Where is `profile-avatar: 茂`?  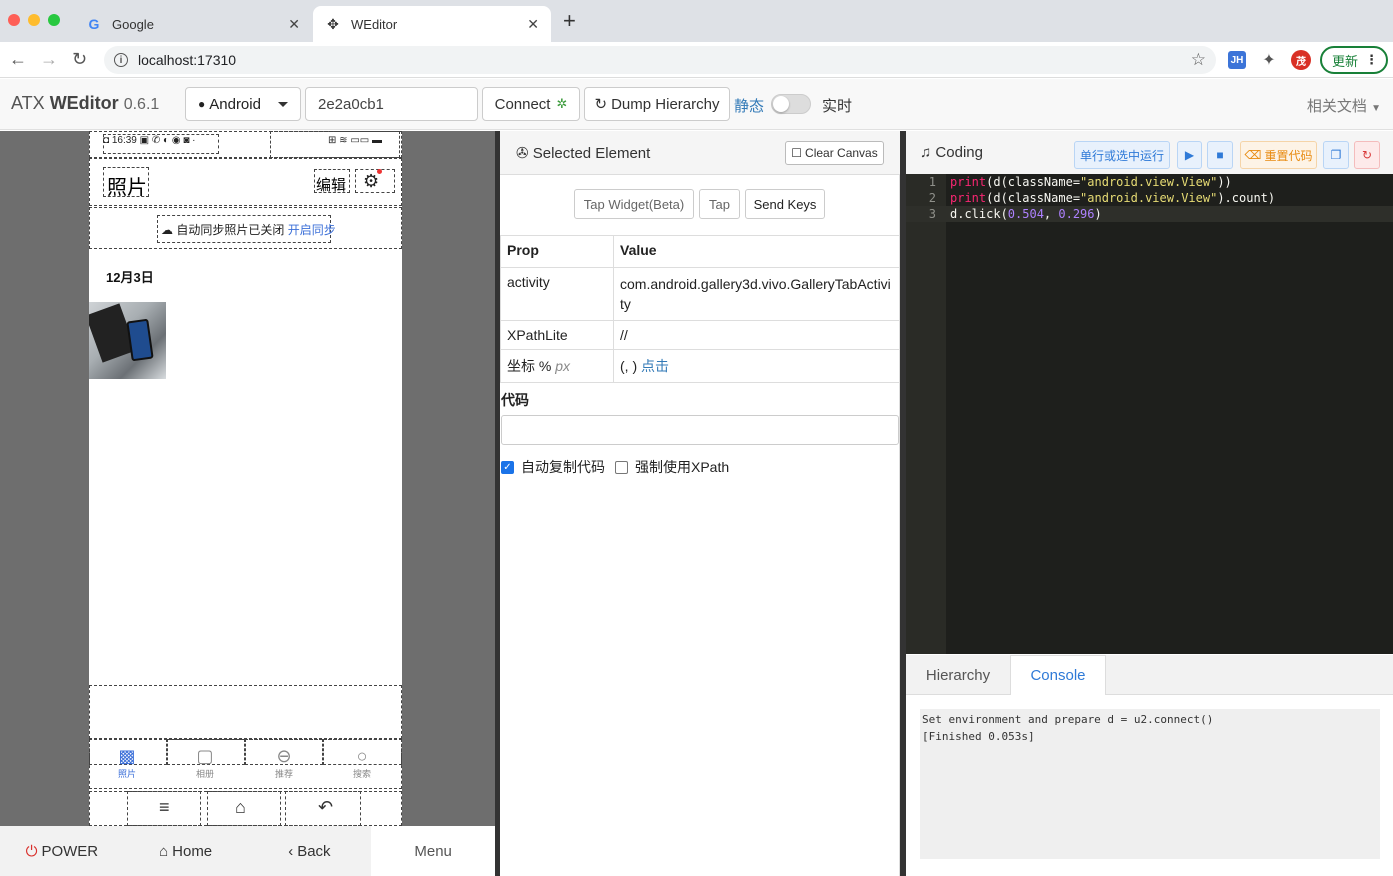
profile-avatar: 茂 is located at coordinates (1301, 60).